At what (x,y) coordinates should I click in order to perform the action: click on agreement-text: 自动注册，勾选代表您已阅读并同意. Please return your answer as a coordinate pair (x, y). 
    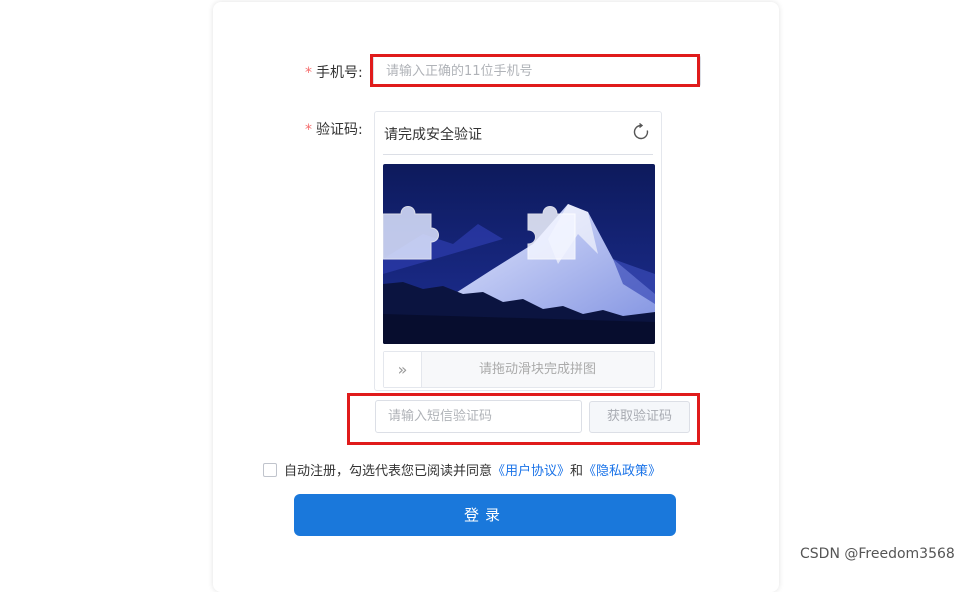
    Looking at the image, I should click on (388, 471).